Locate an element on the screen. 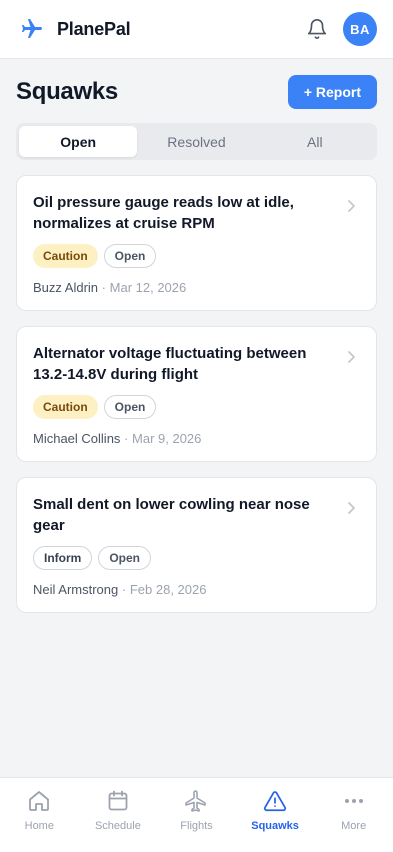 This screenshot has width=393, height=852. warning-icon is located at coordinates (275, 801).